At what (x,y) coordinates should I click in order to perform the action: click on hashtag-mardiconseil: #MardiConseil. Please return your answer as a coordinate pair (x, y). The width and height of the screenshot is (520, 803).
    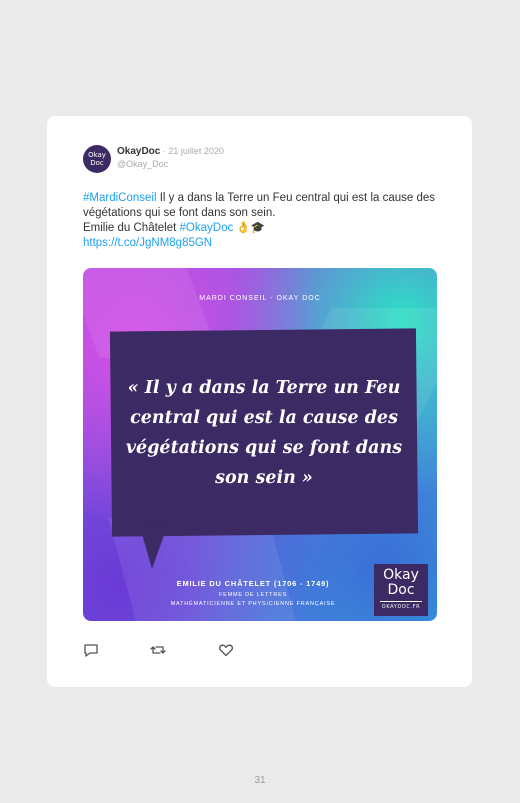
    Looking at the image, I should click on (120, 198).